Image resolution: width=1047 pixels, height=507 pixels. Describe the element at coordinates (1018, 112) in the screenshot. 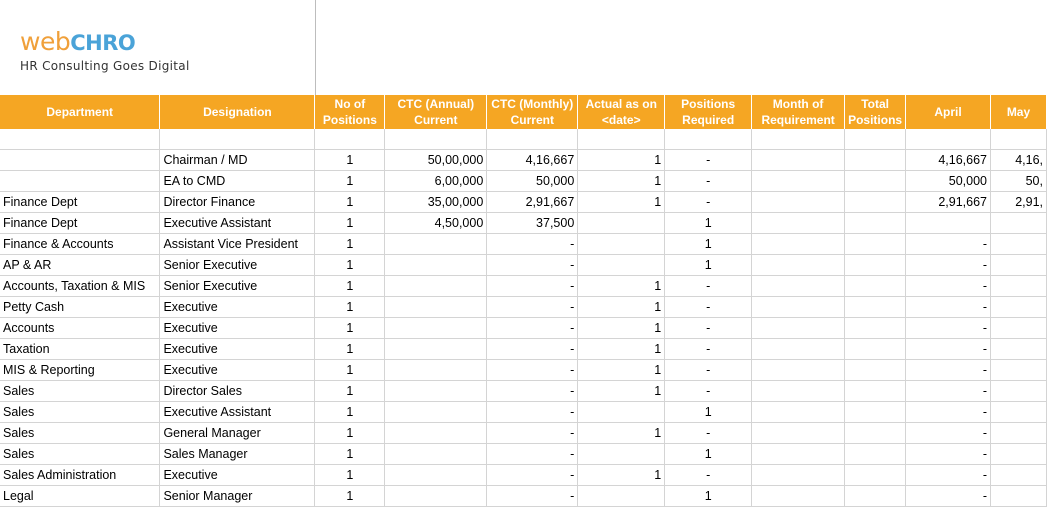

I see `column-header-may: May` at that location.